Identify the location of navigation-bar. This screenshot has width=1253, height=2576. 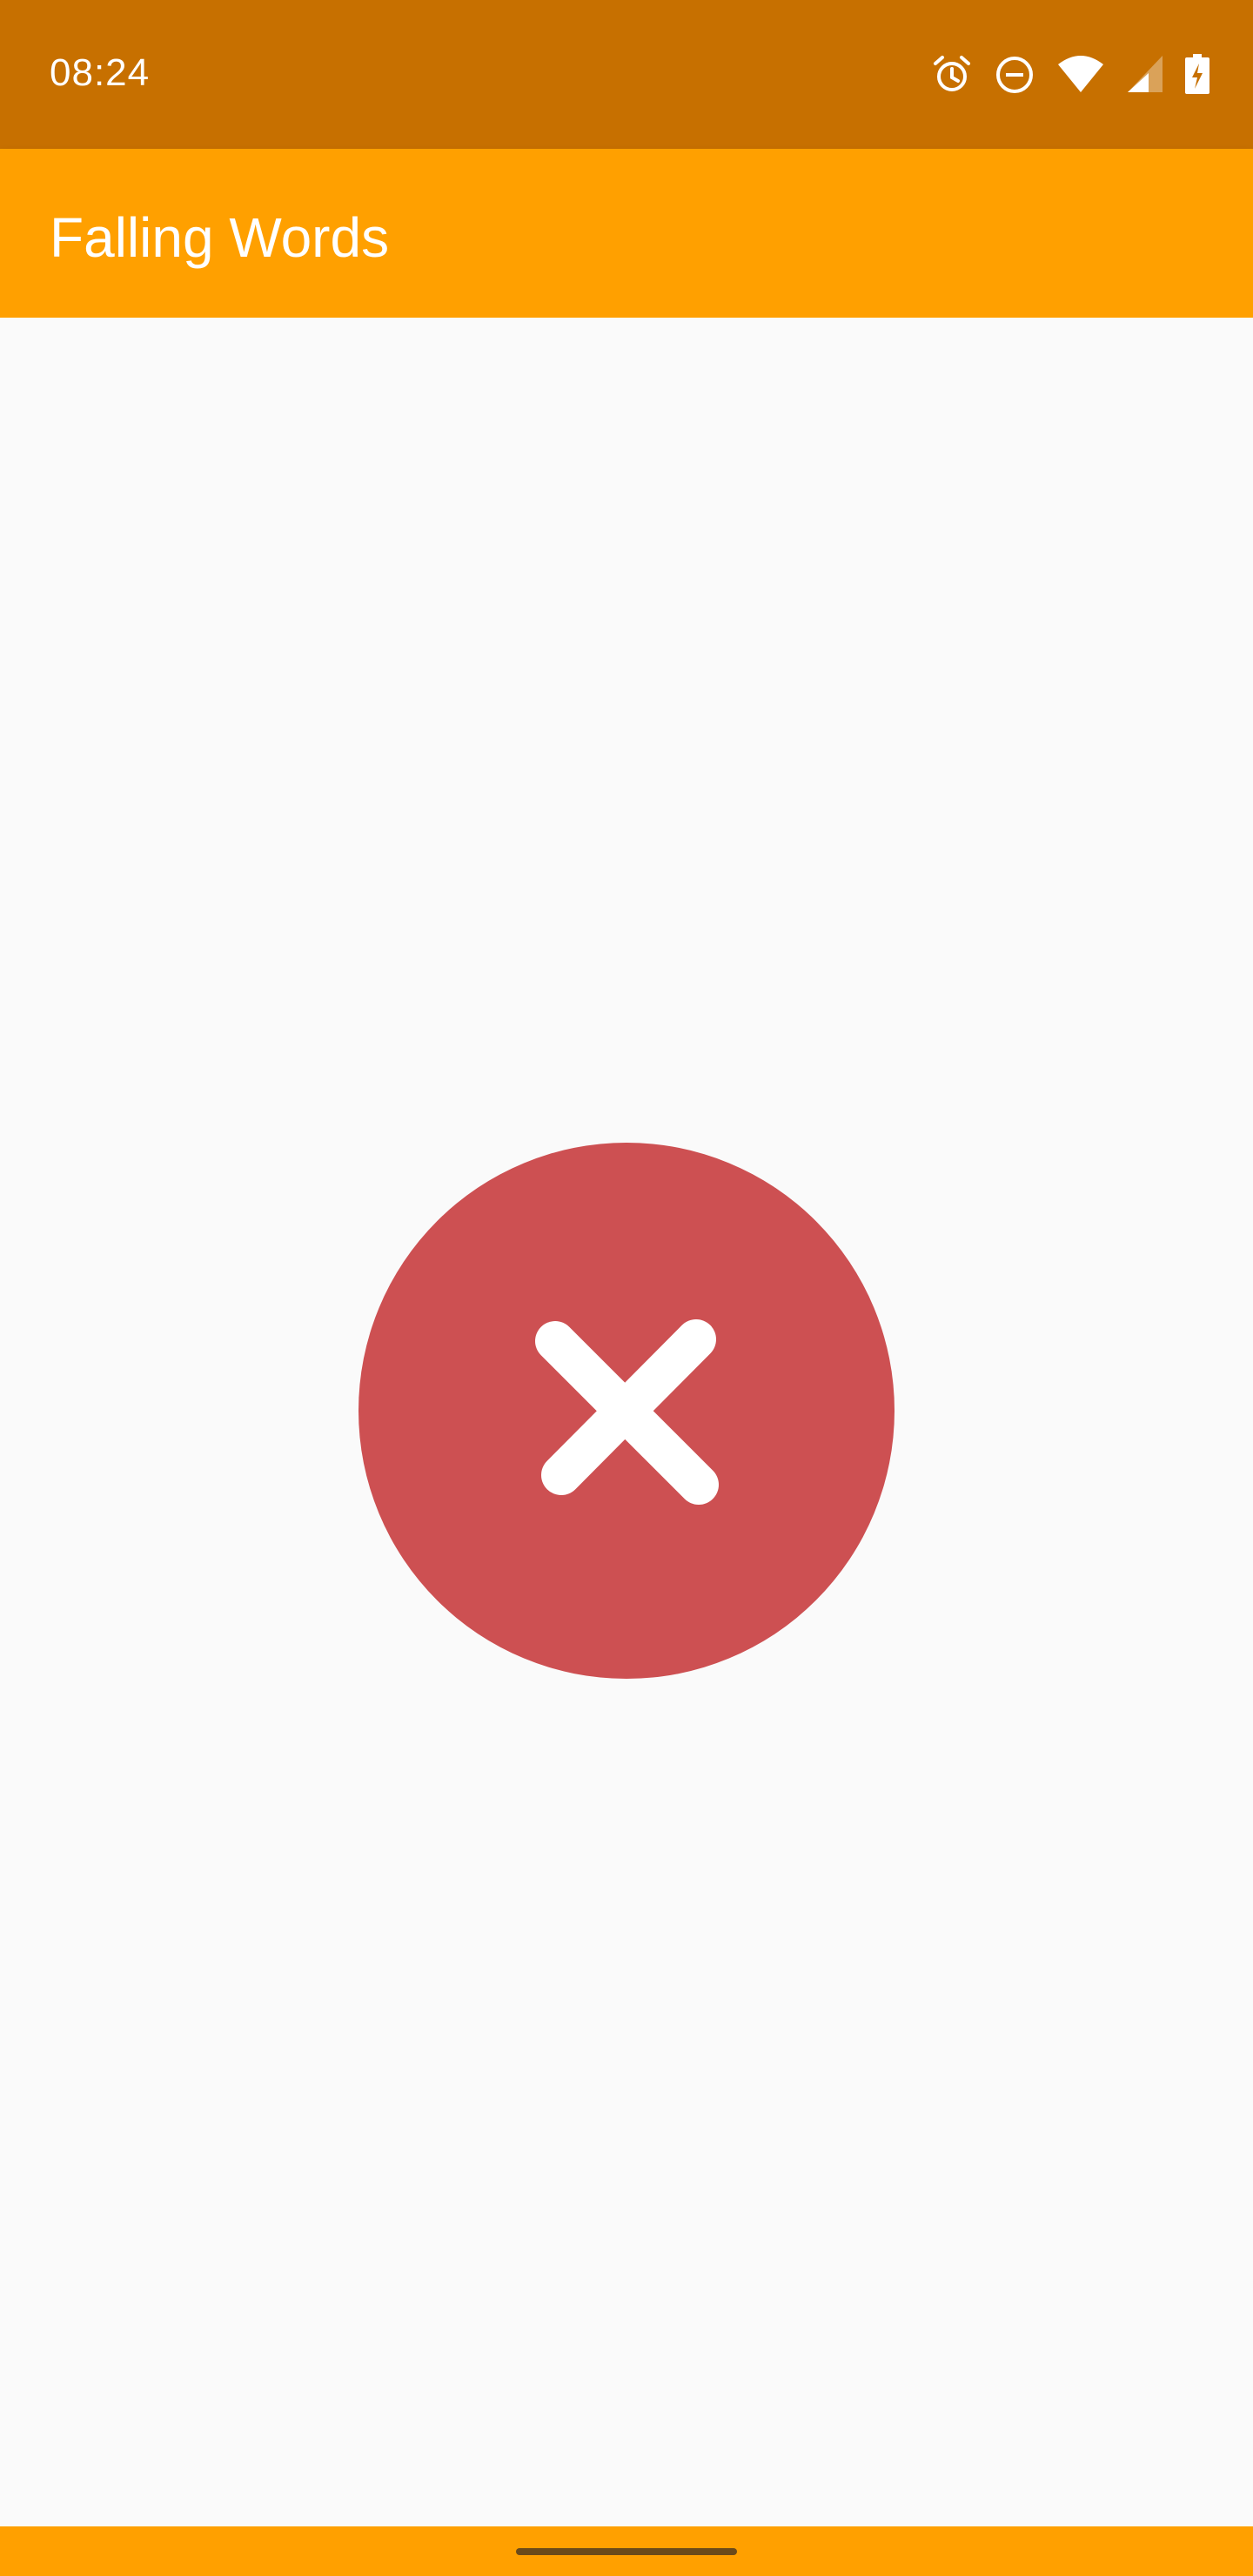
(626, 2551).